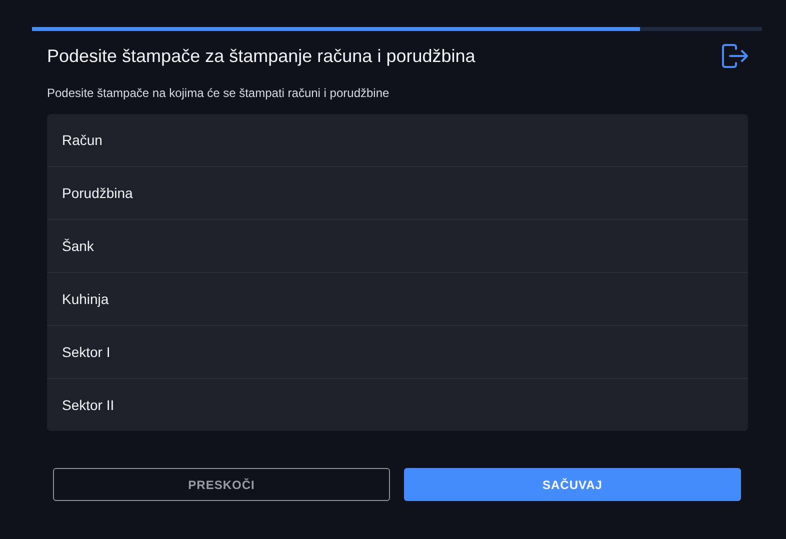  I want to click on printer-item: Sektor II, so click(397, 404).